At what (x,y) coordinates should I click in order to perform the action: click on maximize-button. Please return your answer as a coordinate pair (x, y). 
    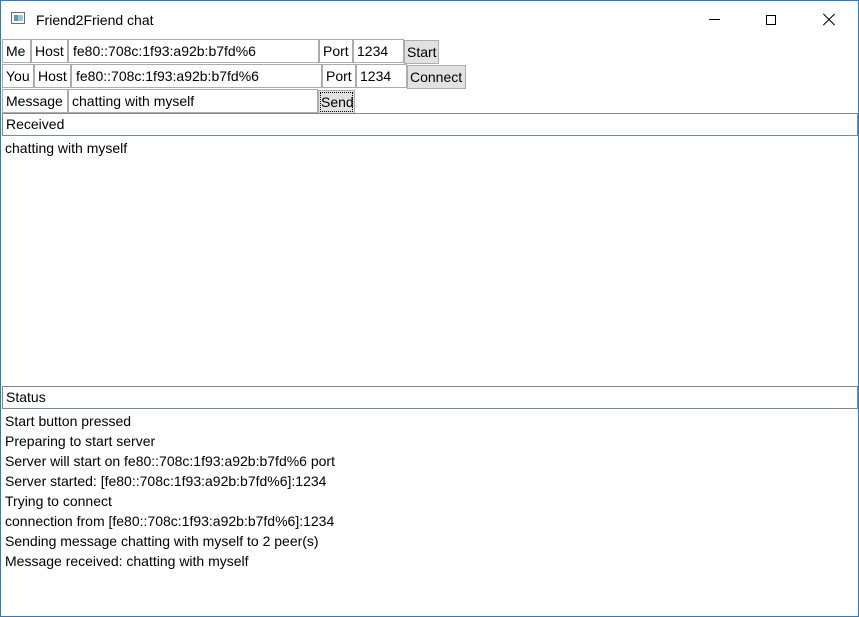
    Looking at the image, I should click on (771, 19).